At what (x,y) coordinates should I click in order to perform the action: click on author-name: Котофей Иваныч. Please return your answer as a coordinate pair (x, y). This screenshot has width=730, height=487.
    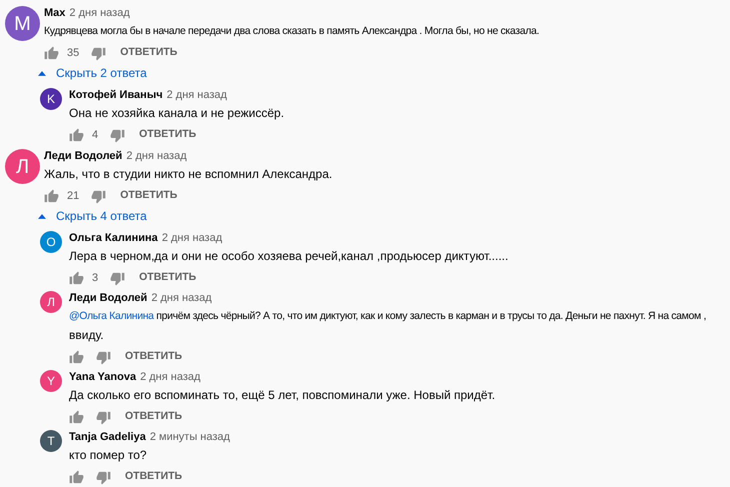
    Looking at the image, I should click on (116, 95).